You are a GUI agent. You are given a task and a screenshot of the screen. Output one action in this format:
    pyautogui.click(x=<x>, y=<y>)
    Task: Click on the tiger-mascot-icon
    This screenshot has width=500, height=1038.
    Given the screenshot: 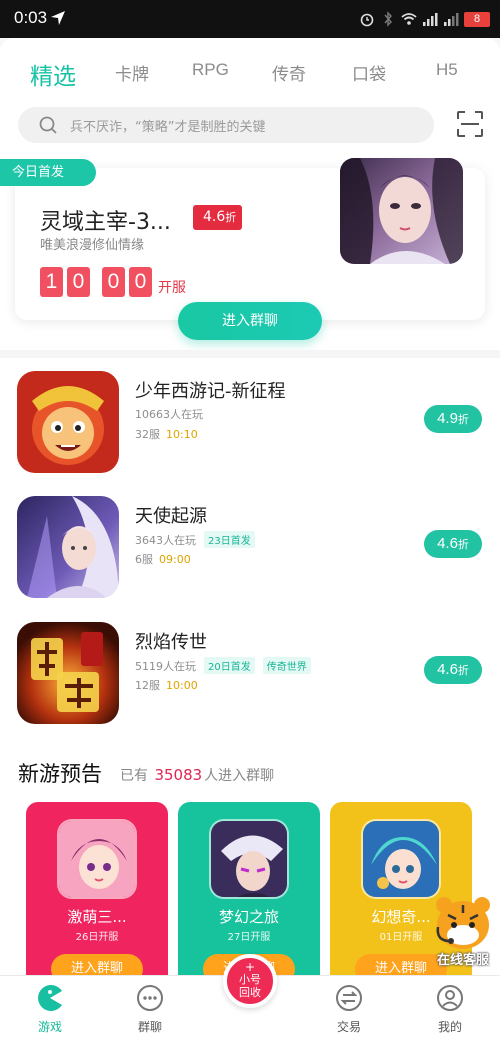 What is the action you would take?
    pyautogui.click(x=463, y=923)
    